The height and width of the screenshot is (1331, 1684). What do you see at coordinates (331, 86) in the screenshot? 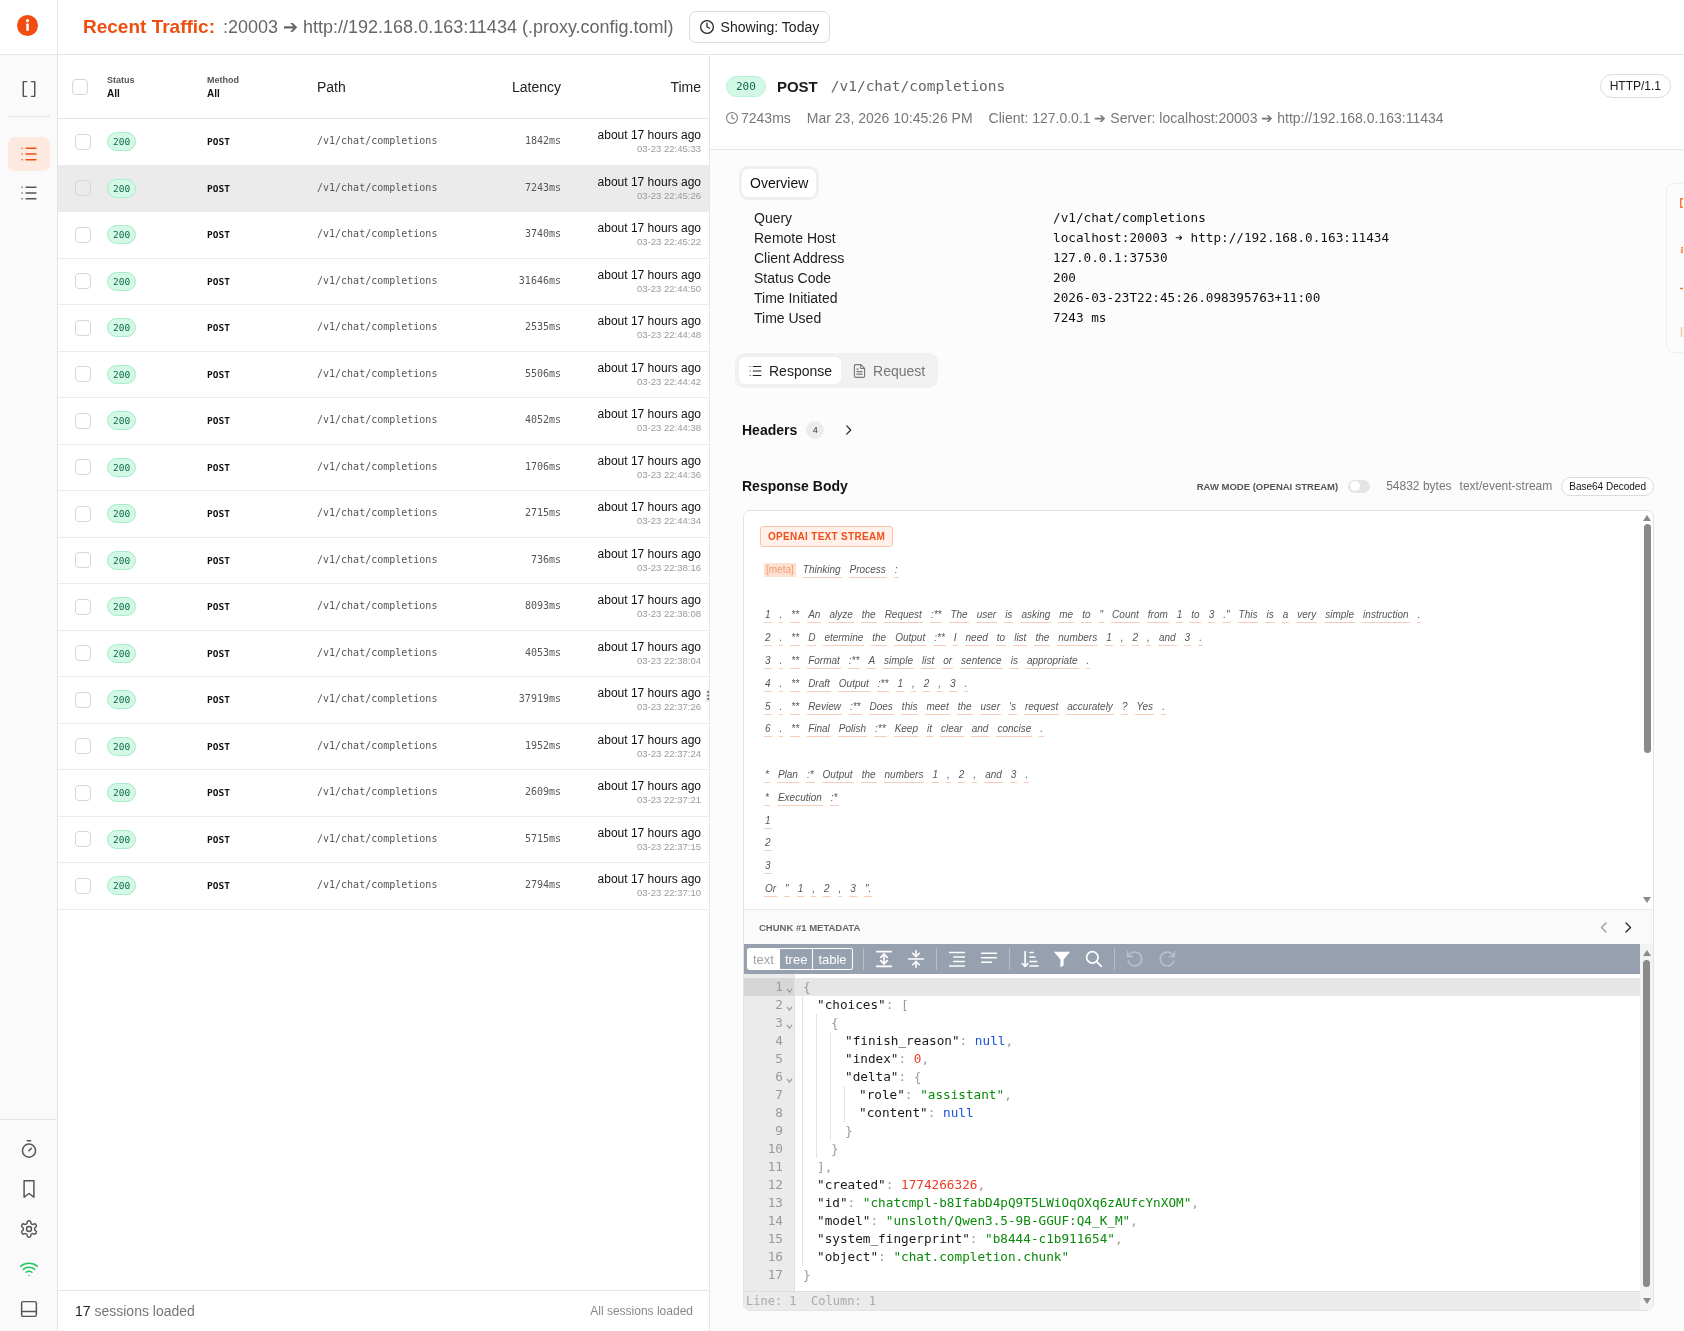
I see `column-header: Path` at bounding box center [331, 86].